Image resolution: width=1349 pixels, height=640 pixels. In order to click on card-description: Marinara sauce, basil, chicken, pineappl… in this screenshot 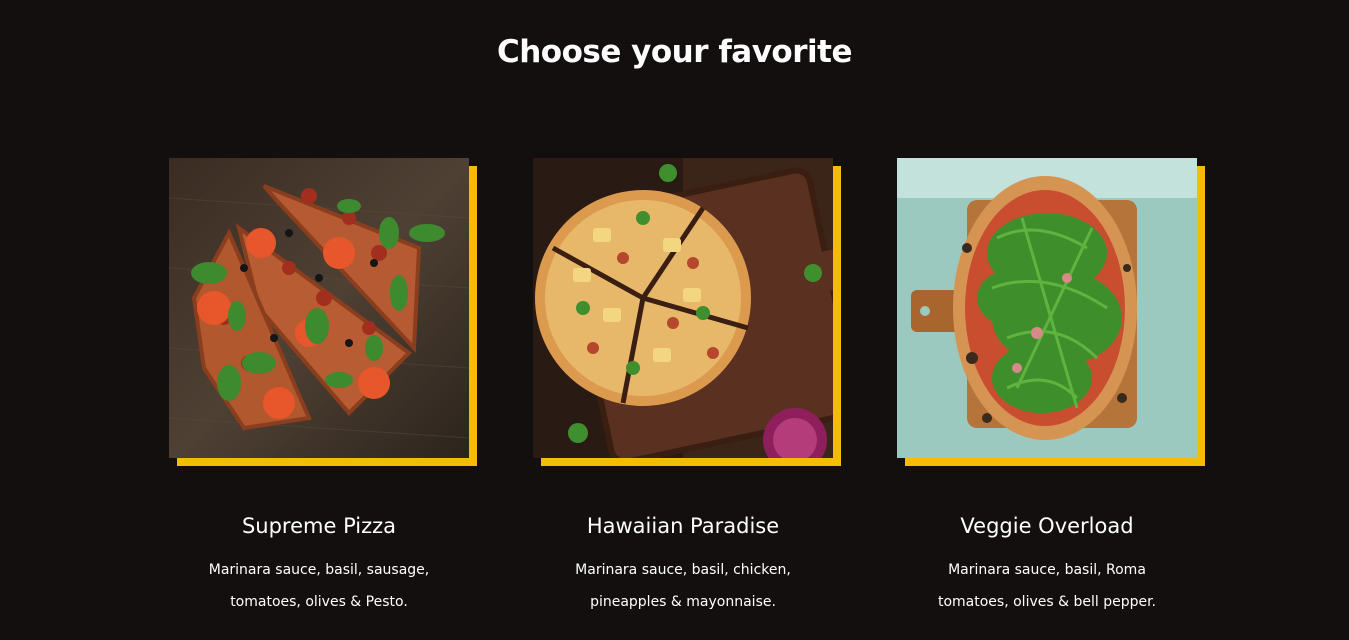, I will do `click(683, 586)`.